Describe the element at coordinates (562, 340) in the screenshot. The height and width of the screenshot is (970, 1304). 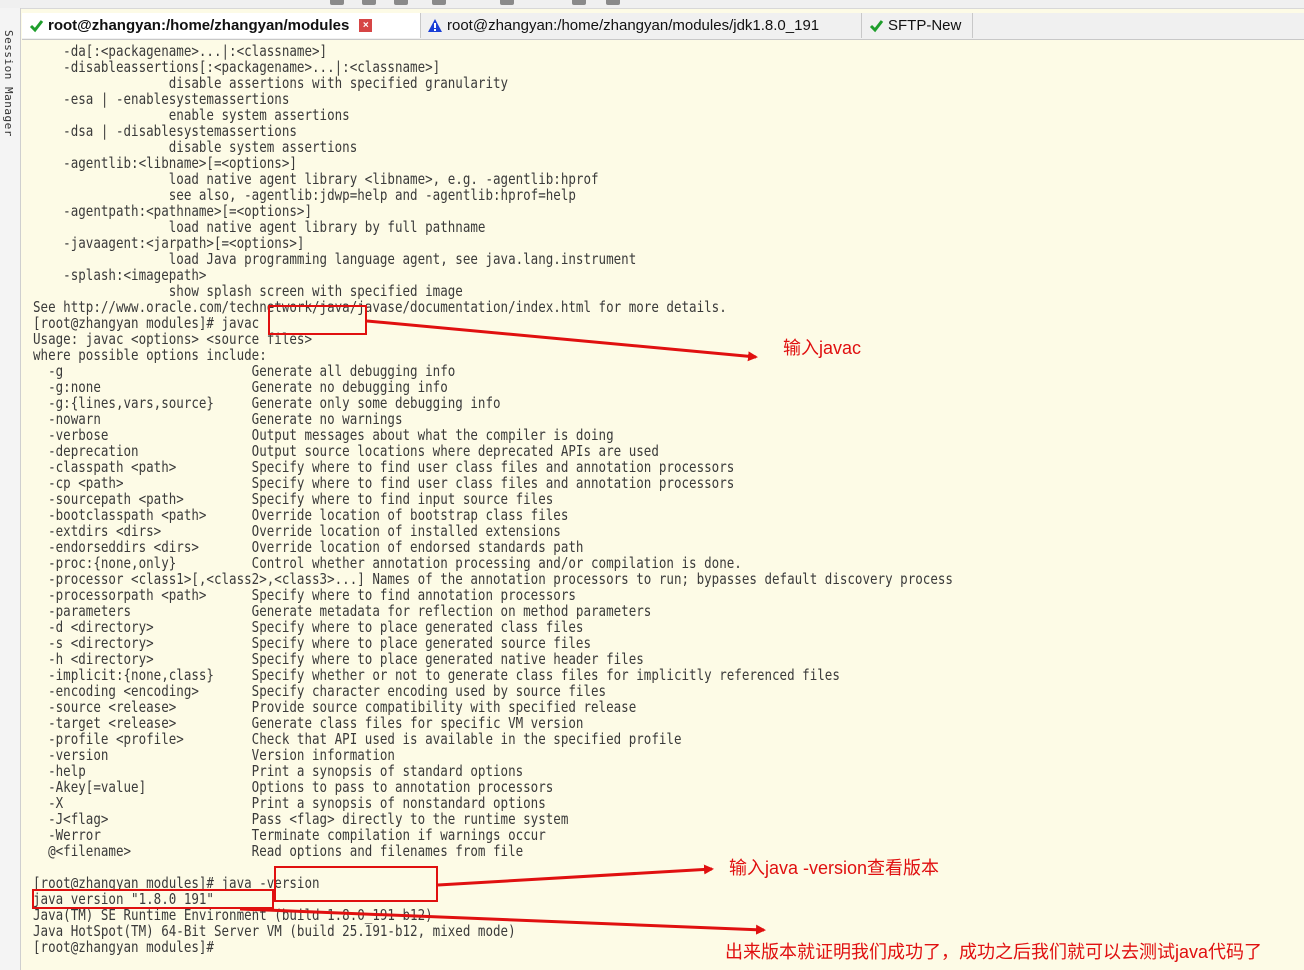
I see `arrow-javac` at that location.